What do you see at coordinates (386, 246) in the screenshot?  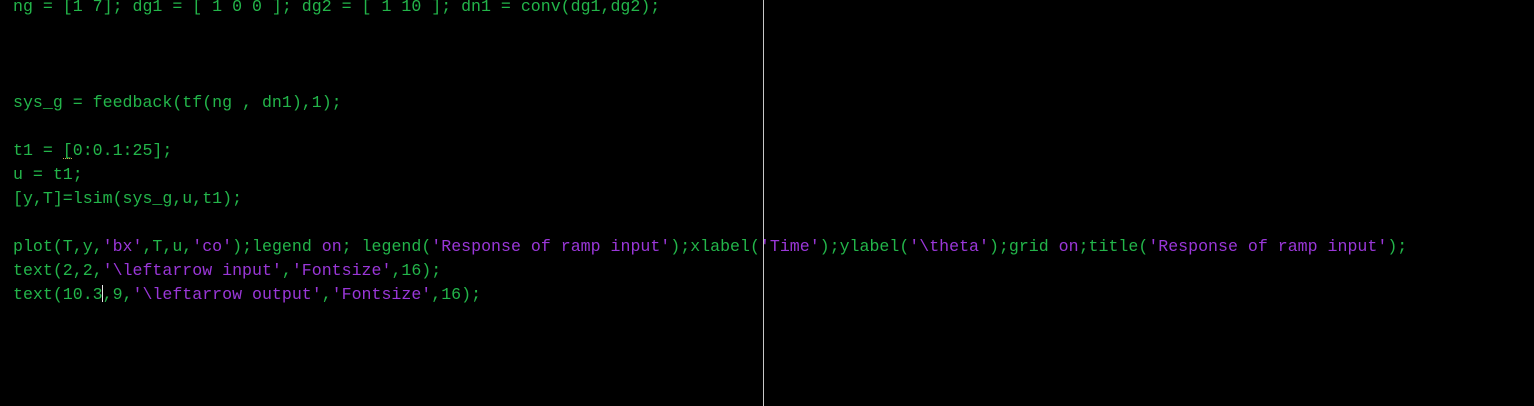 I see `code-text: ; legend(` at bounding box center [386, 246].